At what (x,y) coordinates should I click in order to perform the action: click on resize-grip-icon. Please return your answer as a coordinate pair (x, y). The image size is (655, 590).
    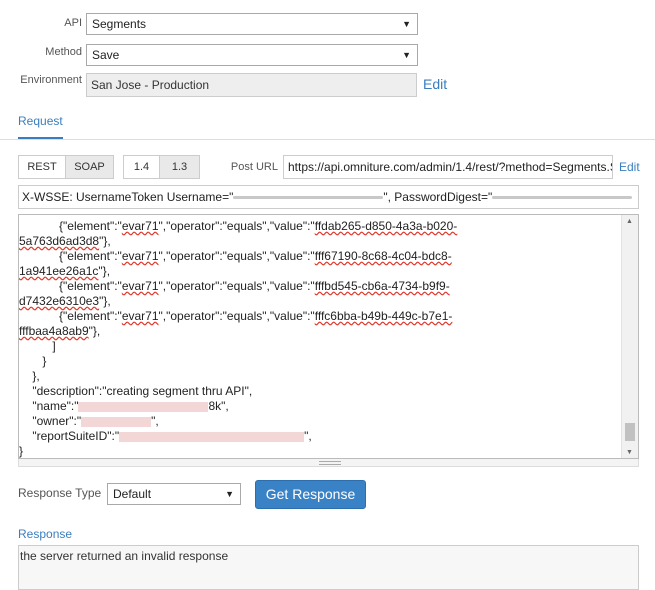
    Looking at the image, I should click on (330, 463).